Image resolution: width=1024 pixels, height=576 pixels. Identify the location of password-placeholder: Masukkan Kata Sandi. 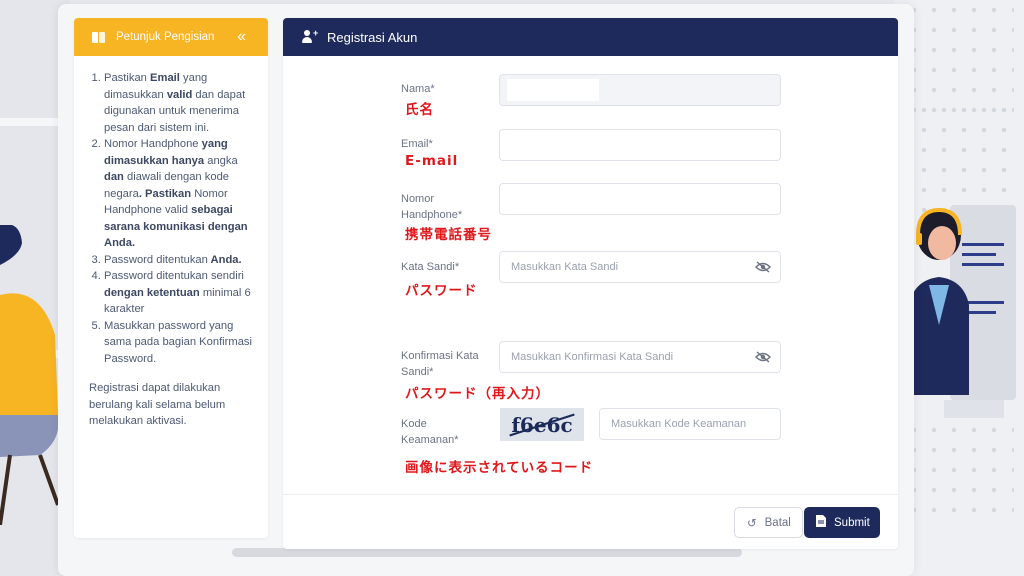
(565, 267).